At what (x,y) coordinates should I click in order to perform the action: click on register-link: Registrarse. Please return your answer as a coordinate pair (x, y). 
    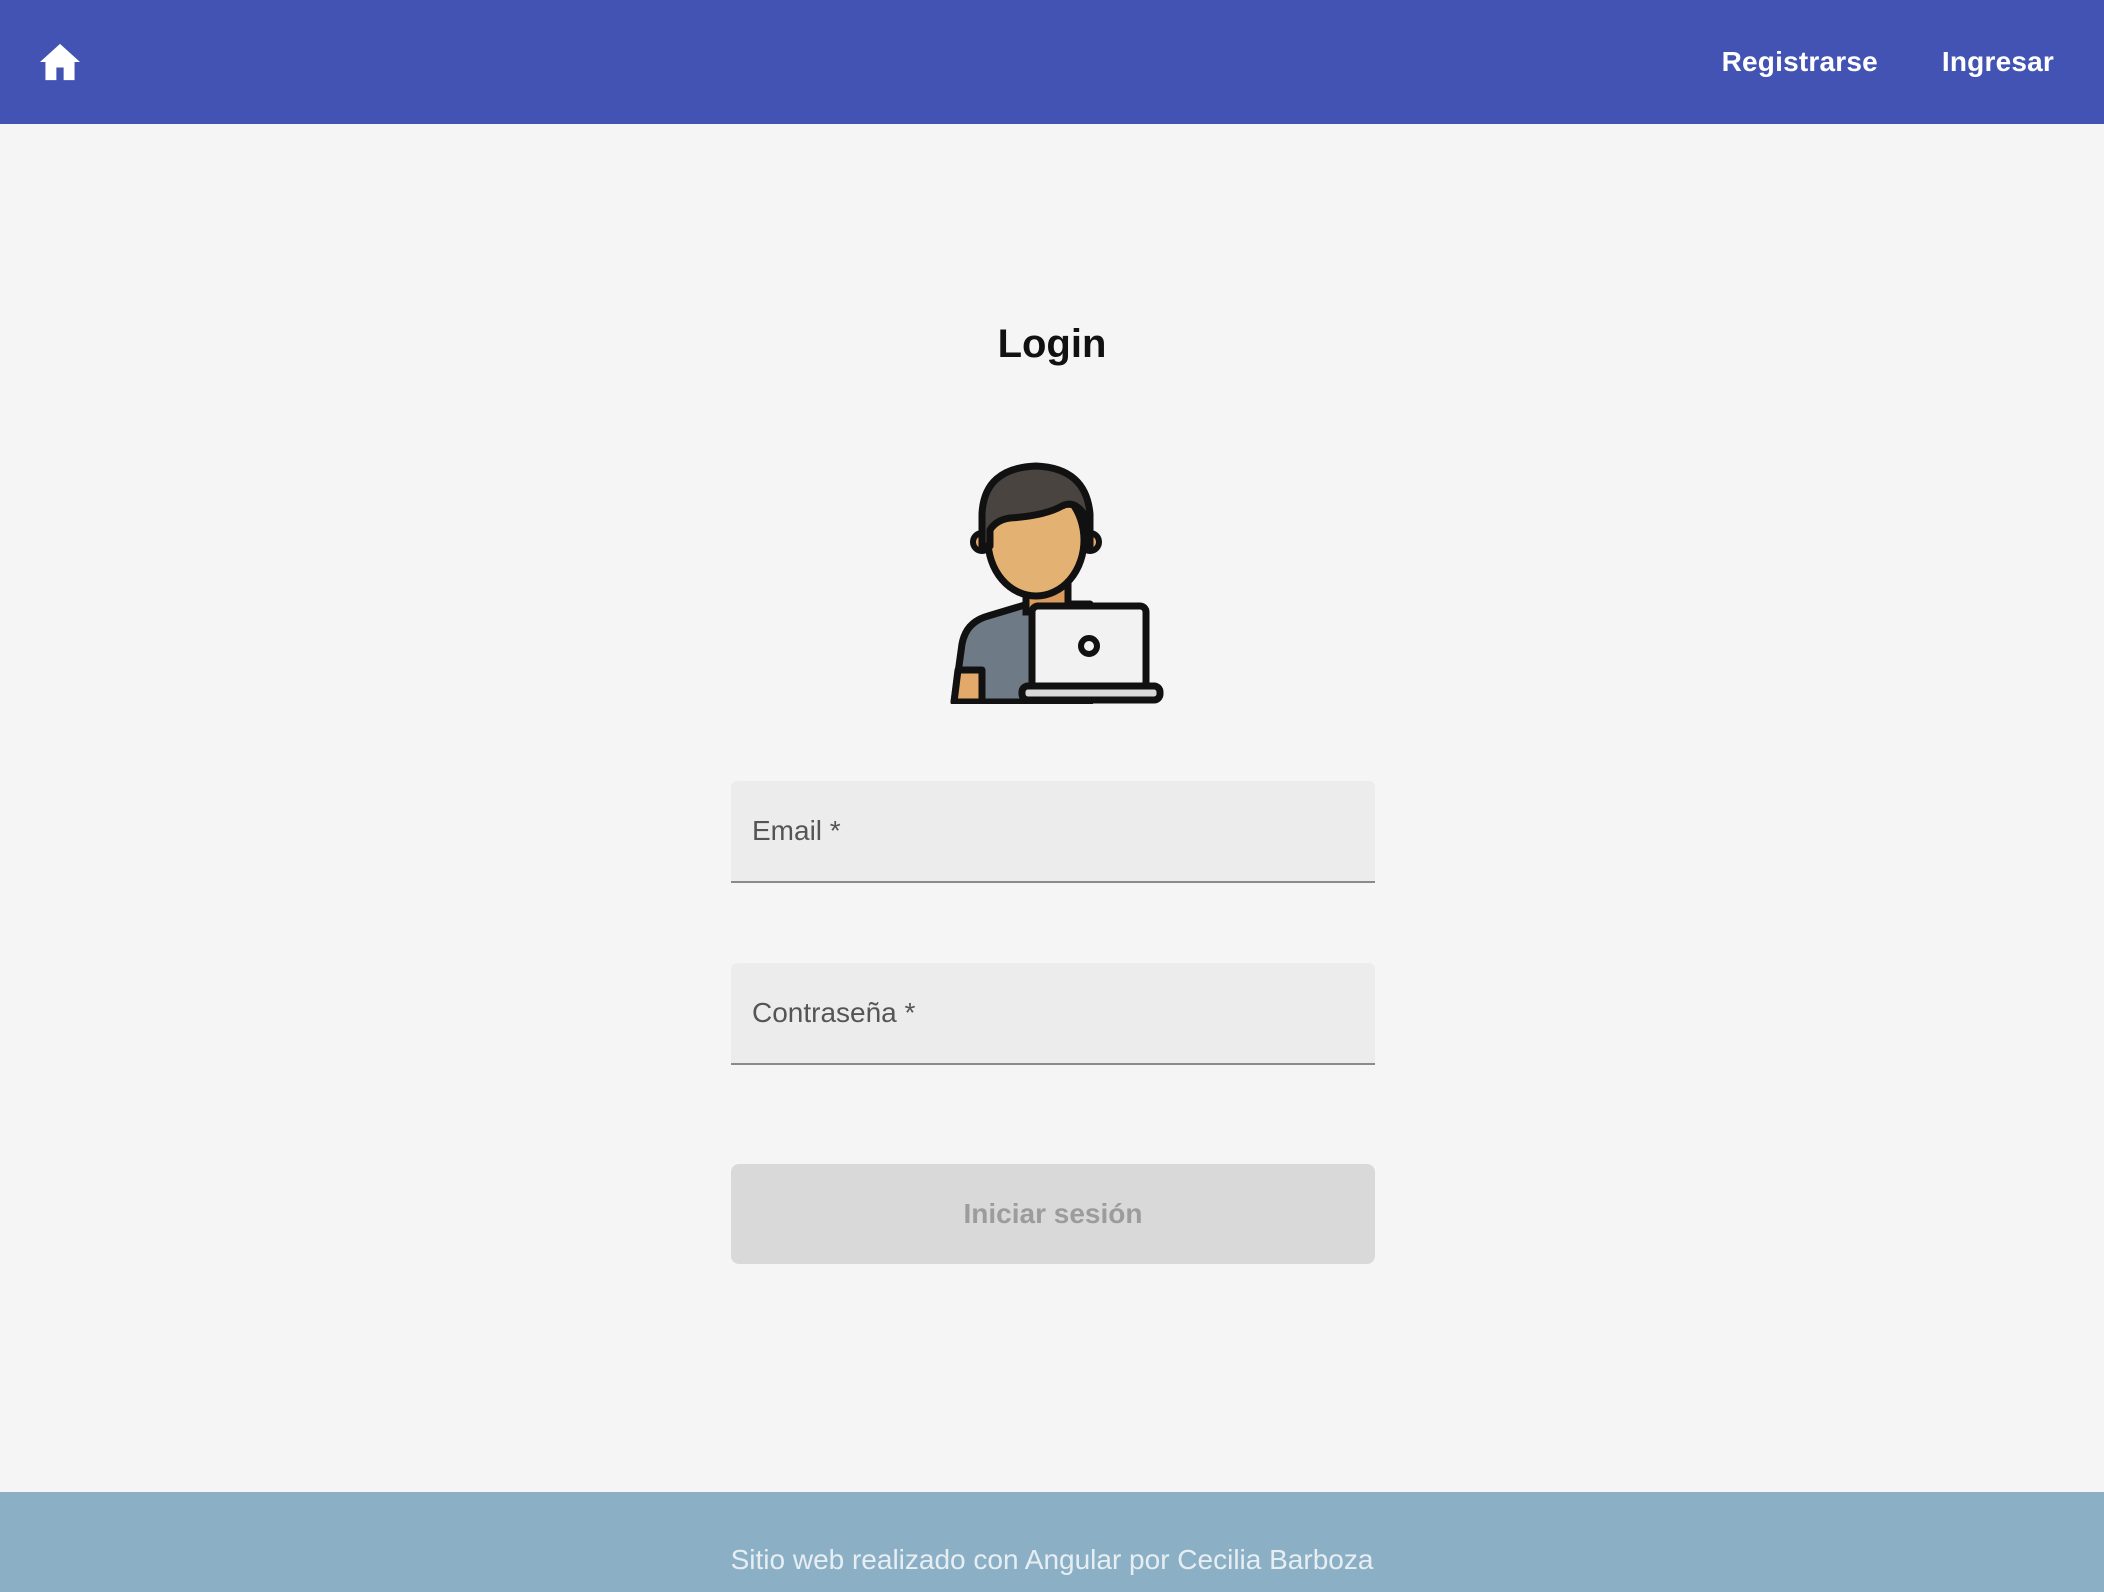
    Looking at the image, I should click on (1800, 62).